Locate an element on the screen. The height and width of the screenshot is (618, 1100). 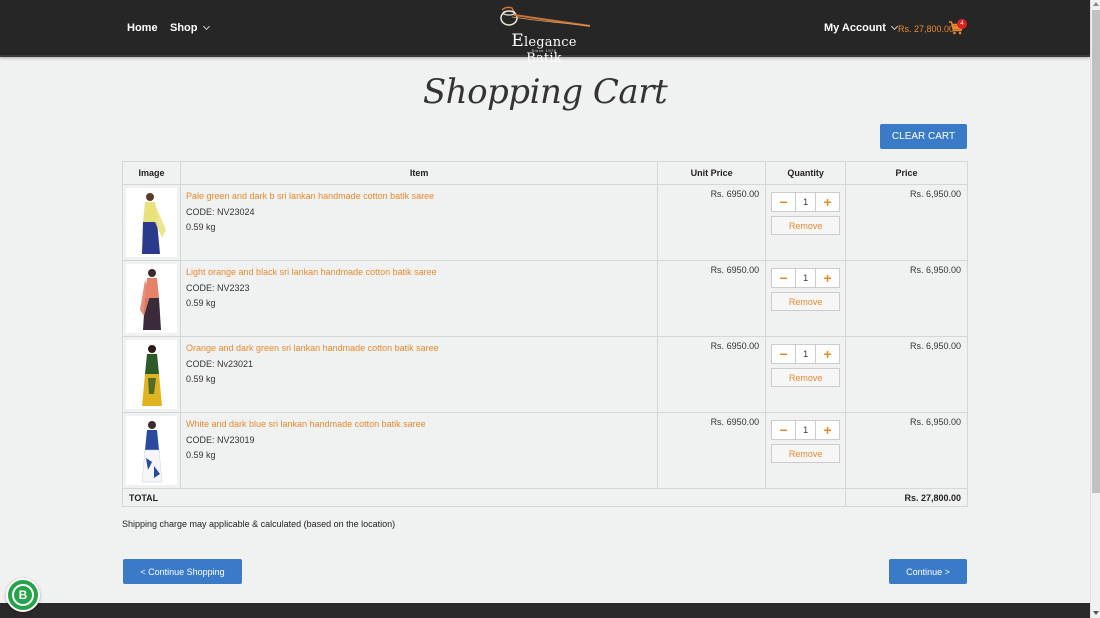
column-header-image: Image is located at coordinates (151, 173).